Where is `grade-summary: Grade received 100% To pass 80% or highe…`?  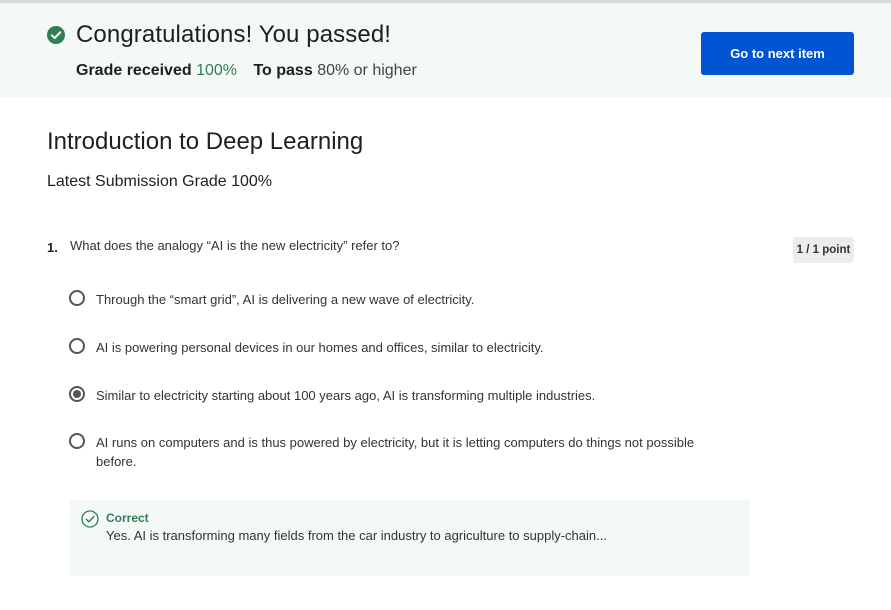
grade-summary: Grade received 100% To pass 80% or highe… is located at coordinates (246, 71).